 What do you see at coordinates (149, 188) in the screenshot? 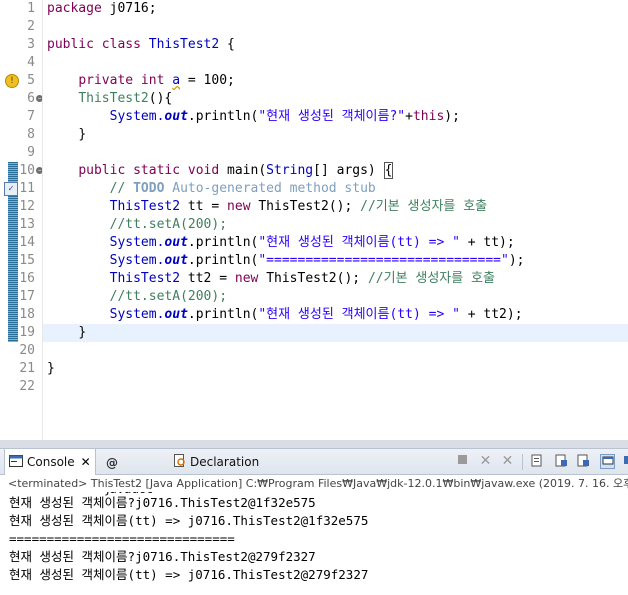
I see `todo-tag: TODO` at bounding box center [149, 188].